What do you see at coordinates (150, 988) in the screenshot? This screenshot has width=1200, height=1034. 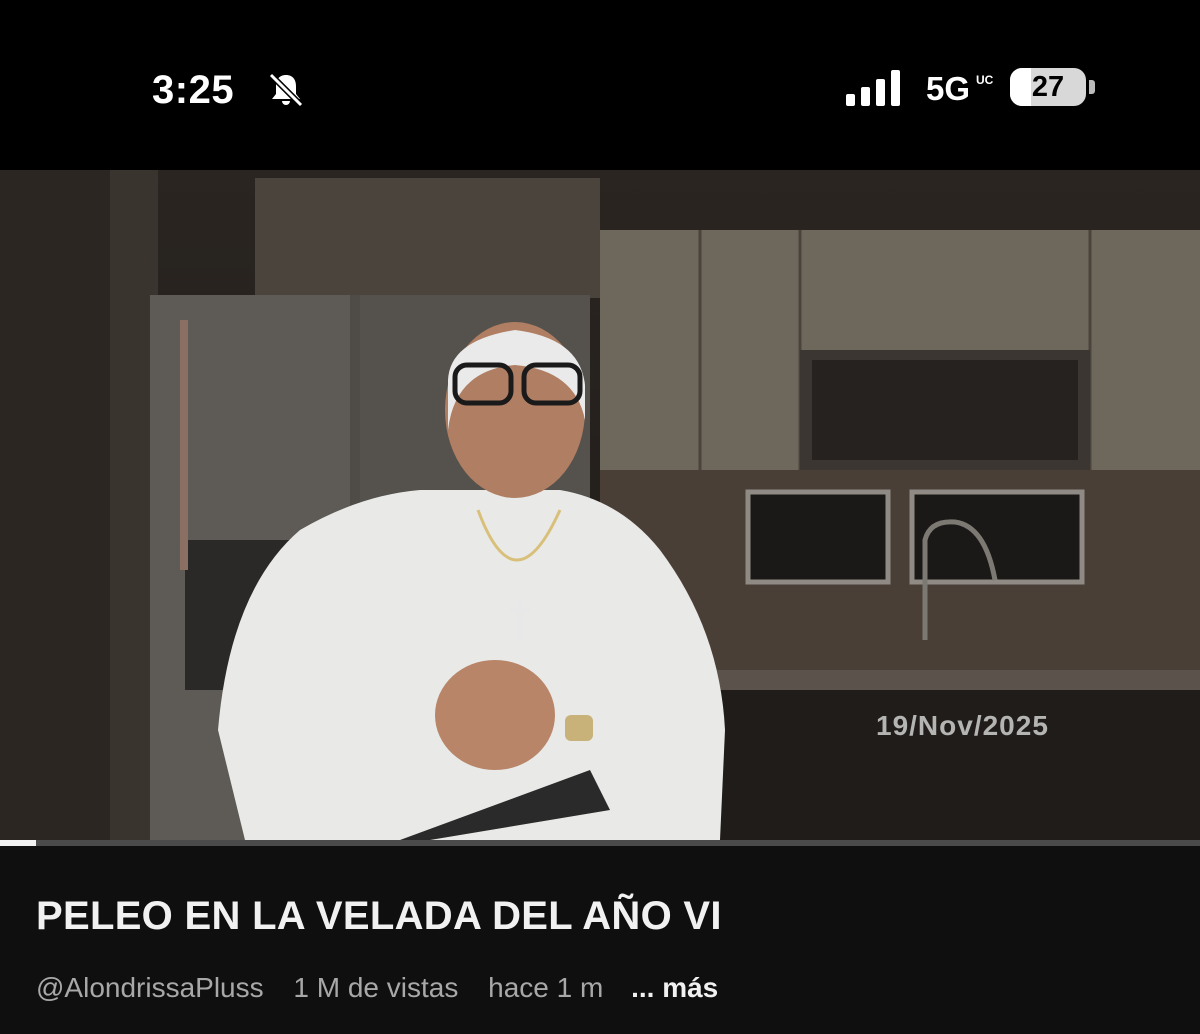 I see `channel-handle: @AlondrissaPluss` at bounding box center [150, 988].